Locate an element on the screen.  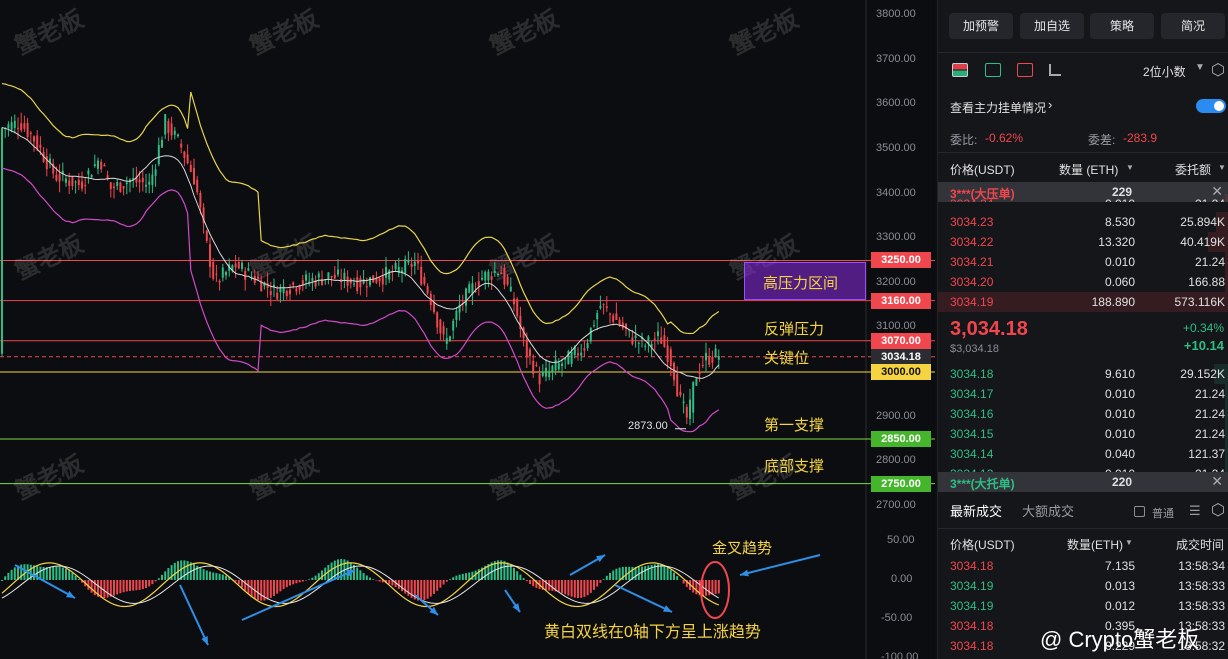
col-qty-header: 数量 (ETH) is located at coordinates (1088, 169).